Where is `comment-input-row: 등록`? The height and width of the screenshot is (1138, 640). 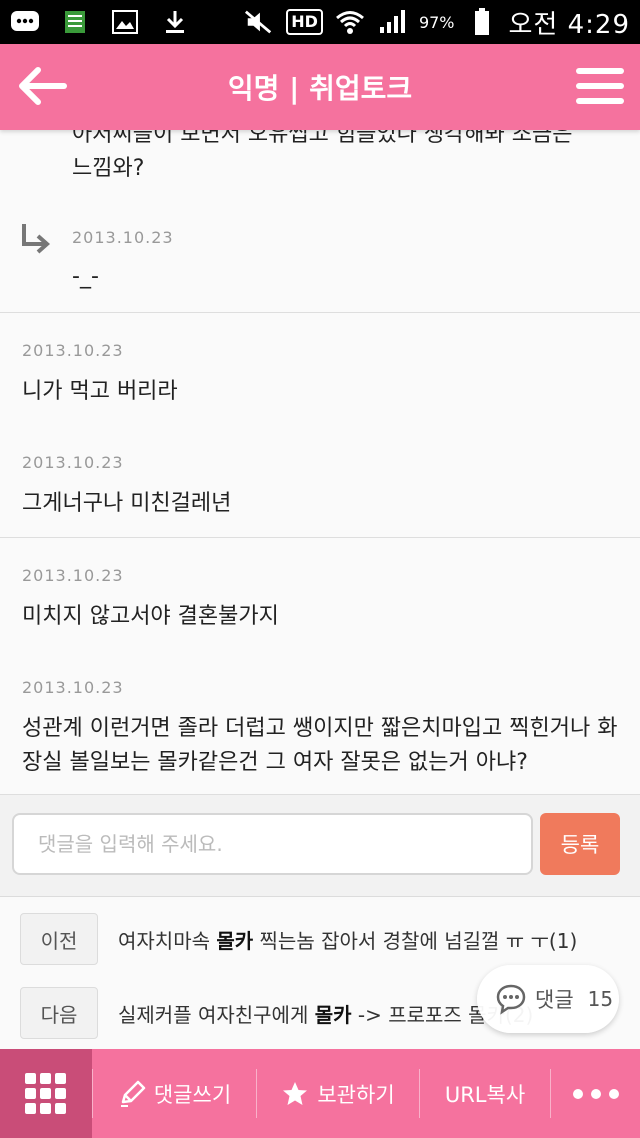
comment-input-row: 등록 is located at coordinates (320, 846).